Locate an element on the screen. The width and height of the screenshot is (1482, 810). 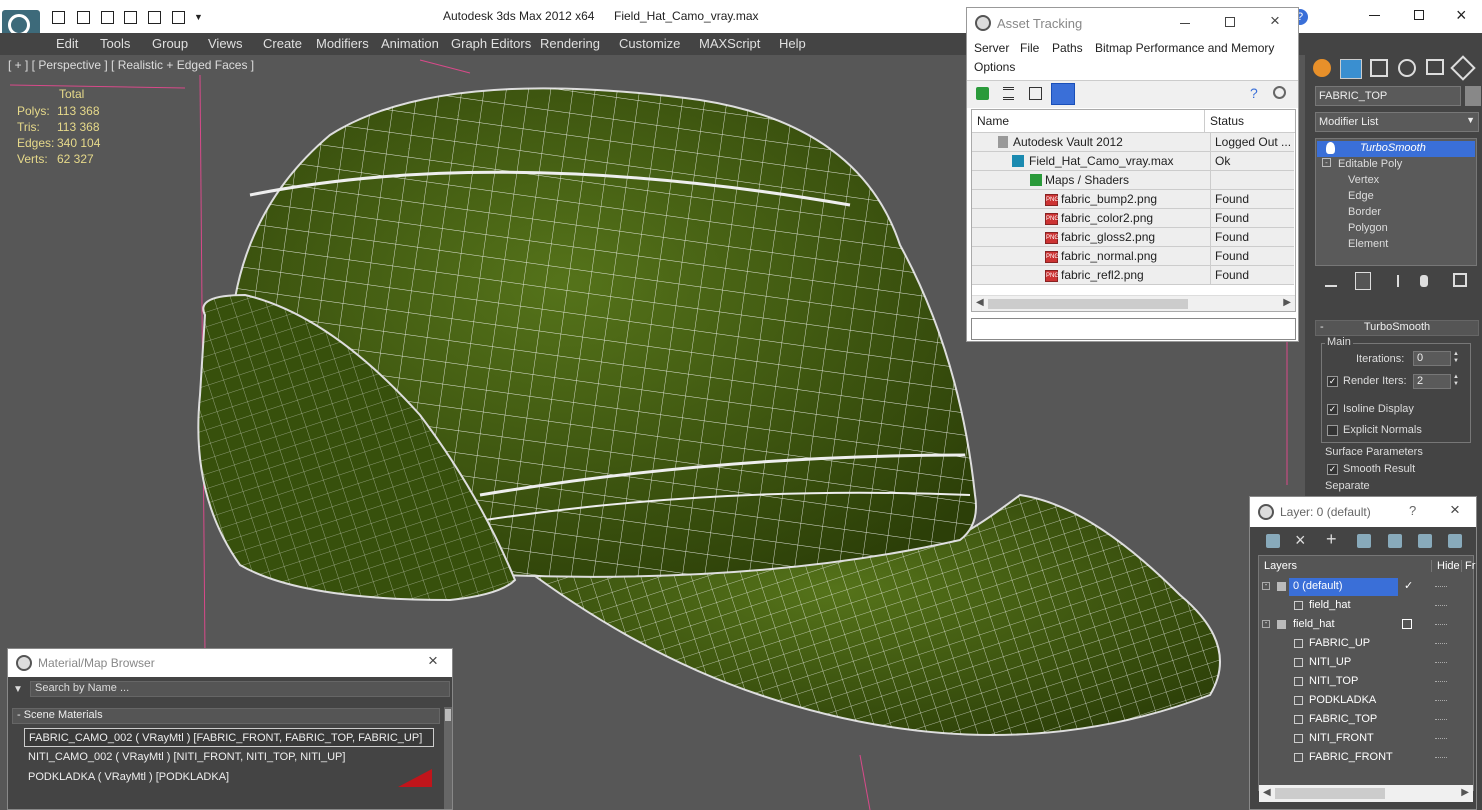
quick-access-dropdown-icon: ▼ is located at coordinates (198, 17).